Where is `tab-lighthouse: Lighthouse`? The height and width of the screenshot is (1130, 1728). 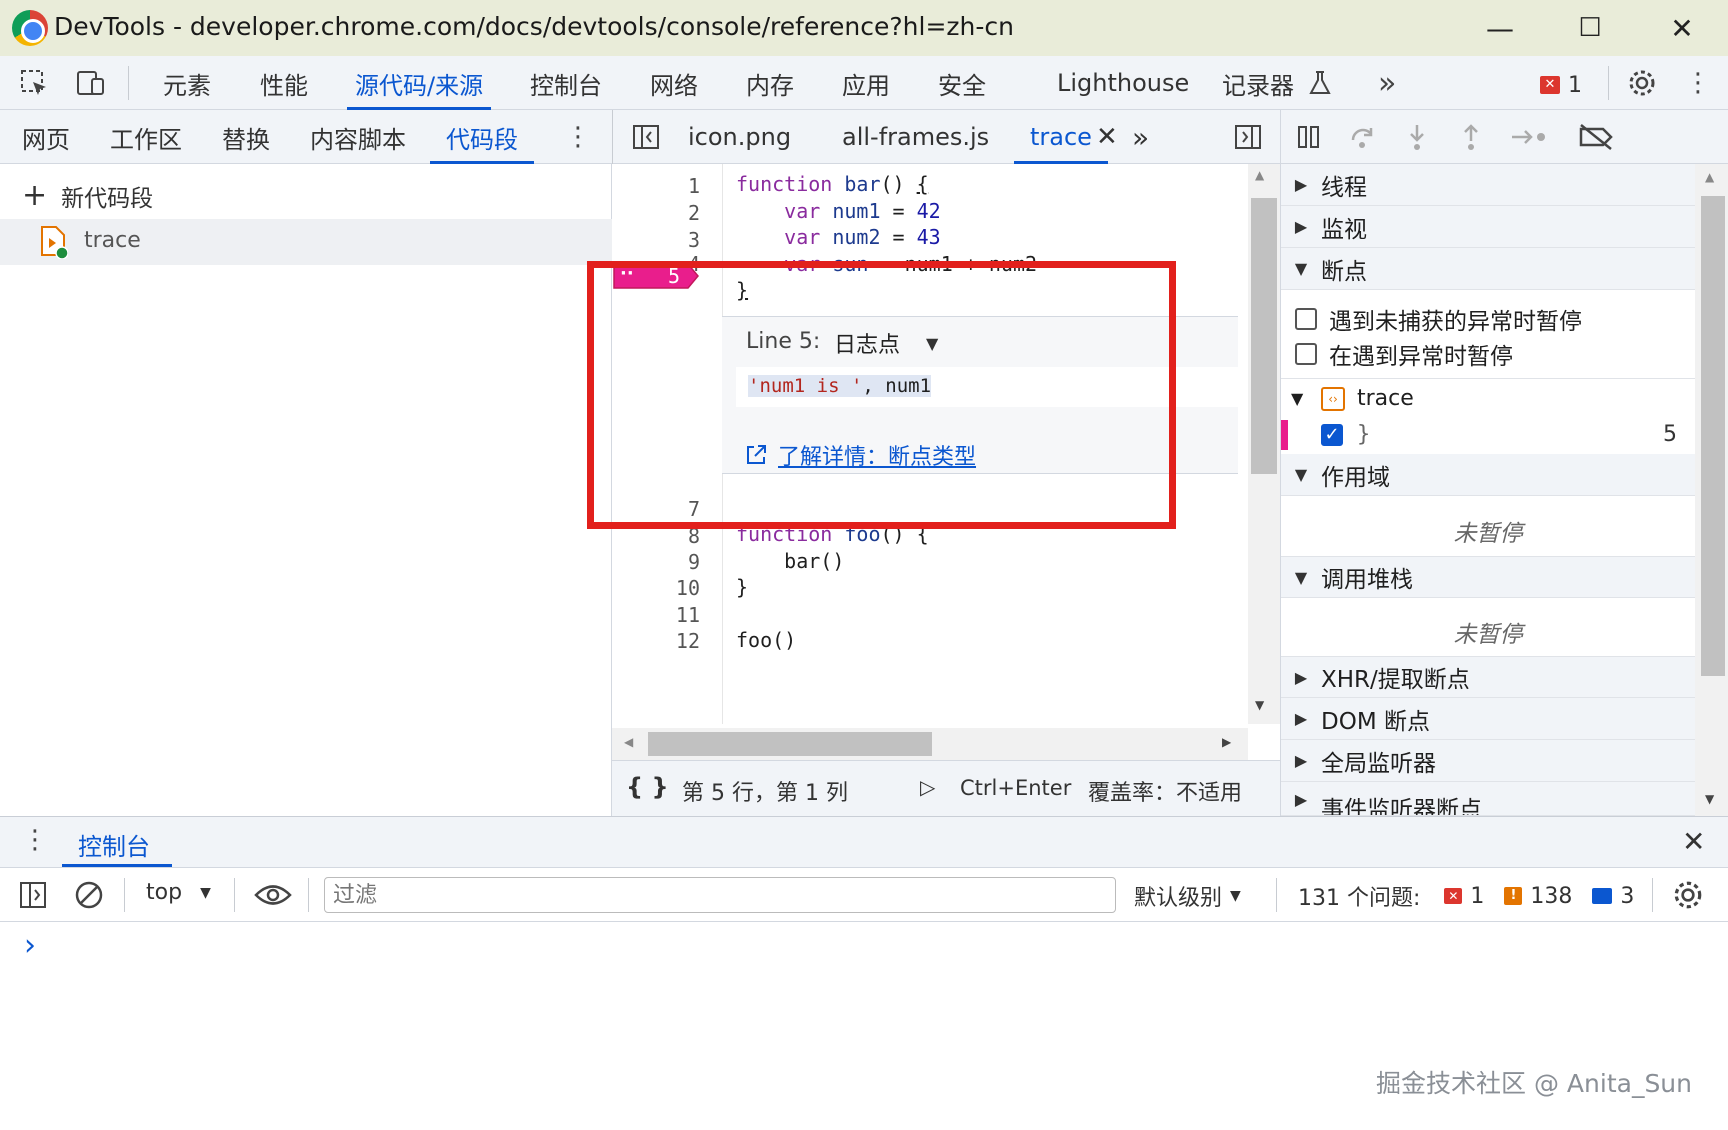
tab-lighthouse: Lighthouse is located at coordinates (1123, 83).